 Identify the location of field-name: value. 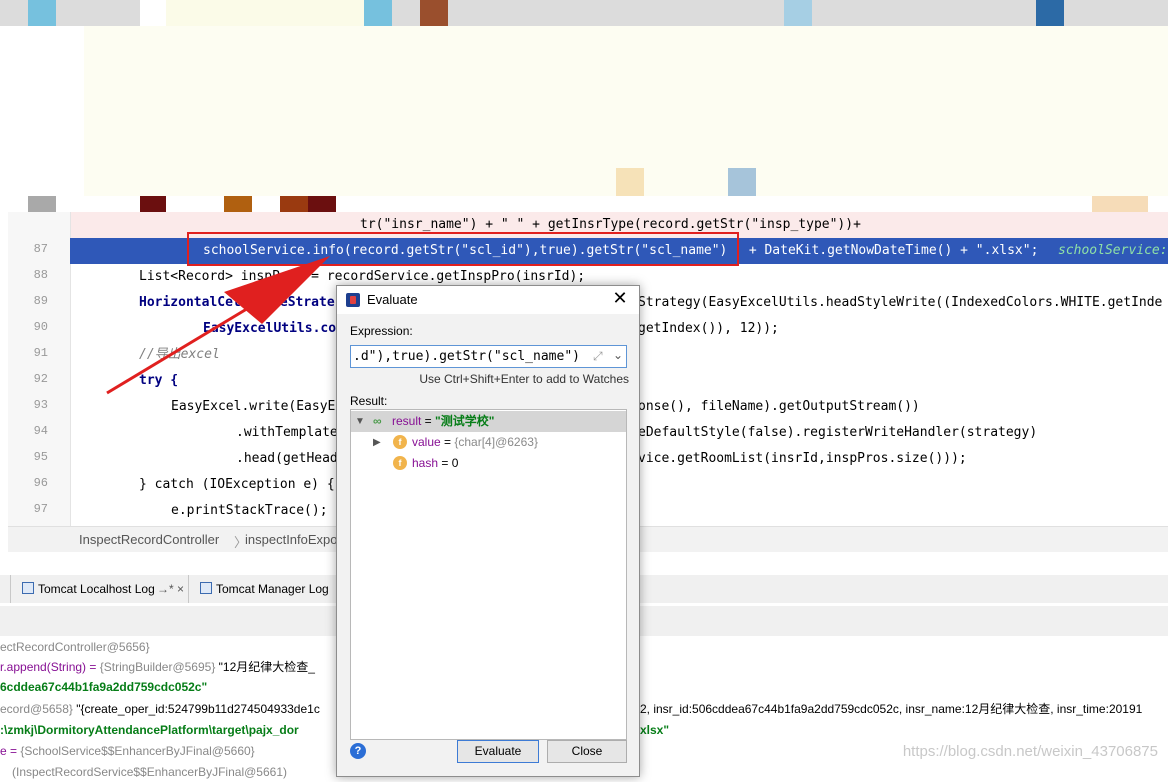
(426, 442).